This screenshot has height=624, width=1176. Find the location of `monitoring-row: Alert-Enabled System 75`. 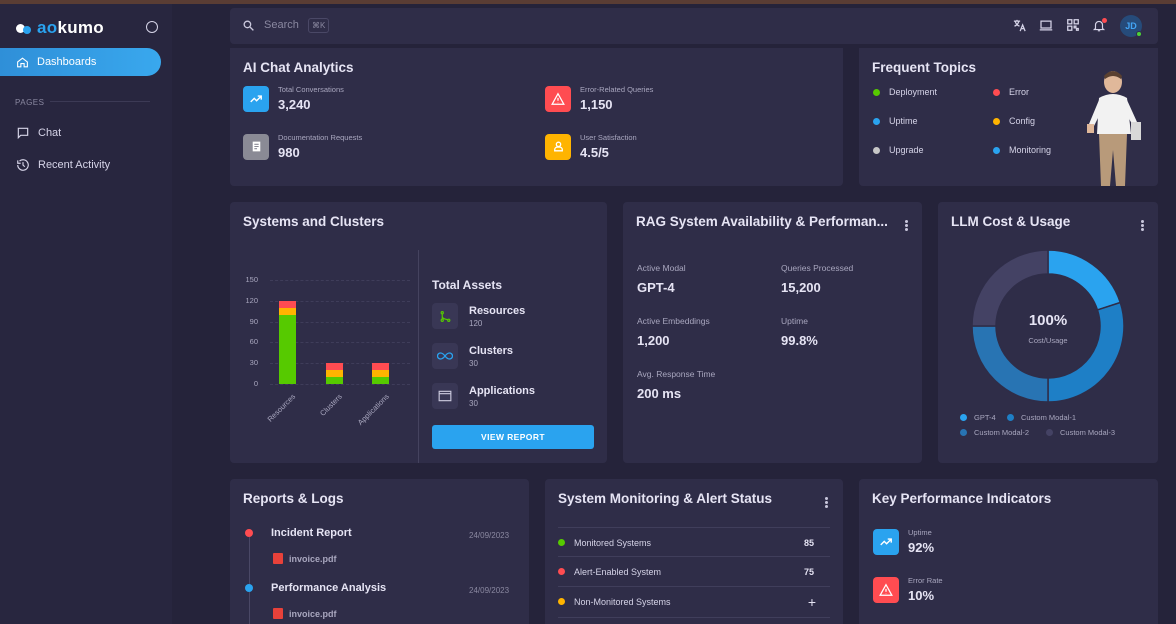

monitoring-row: Alert-Enabled System 75 is located at coordinates (694, 571).